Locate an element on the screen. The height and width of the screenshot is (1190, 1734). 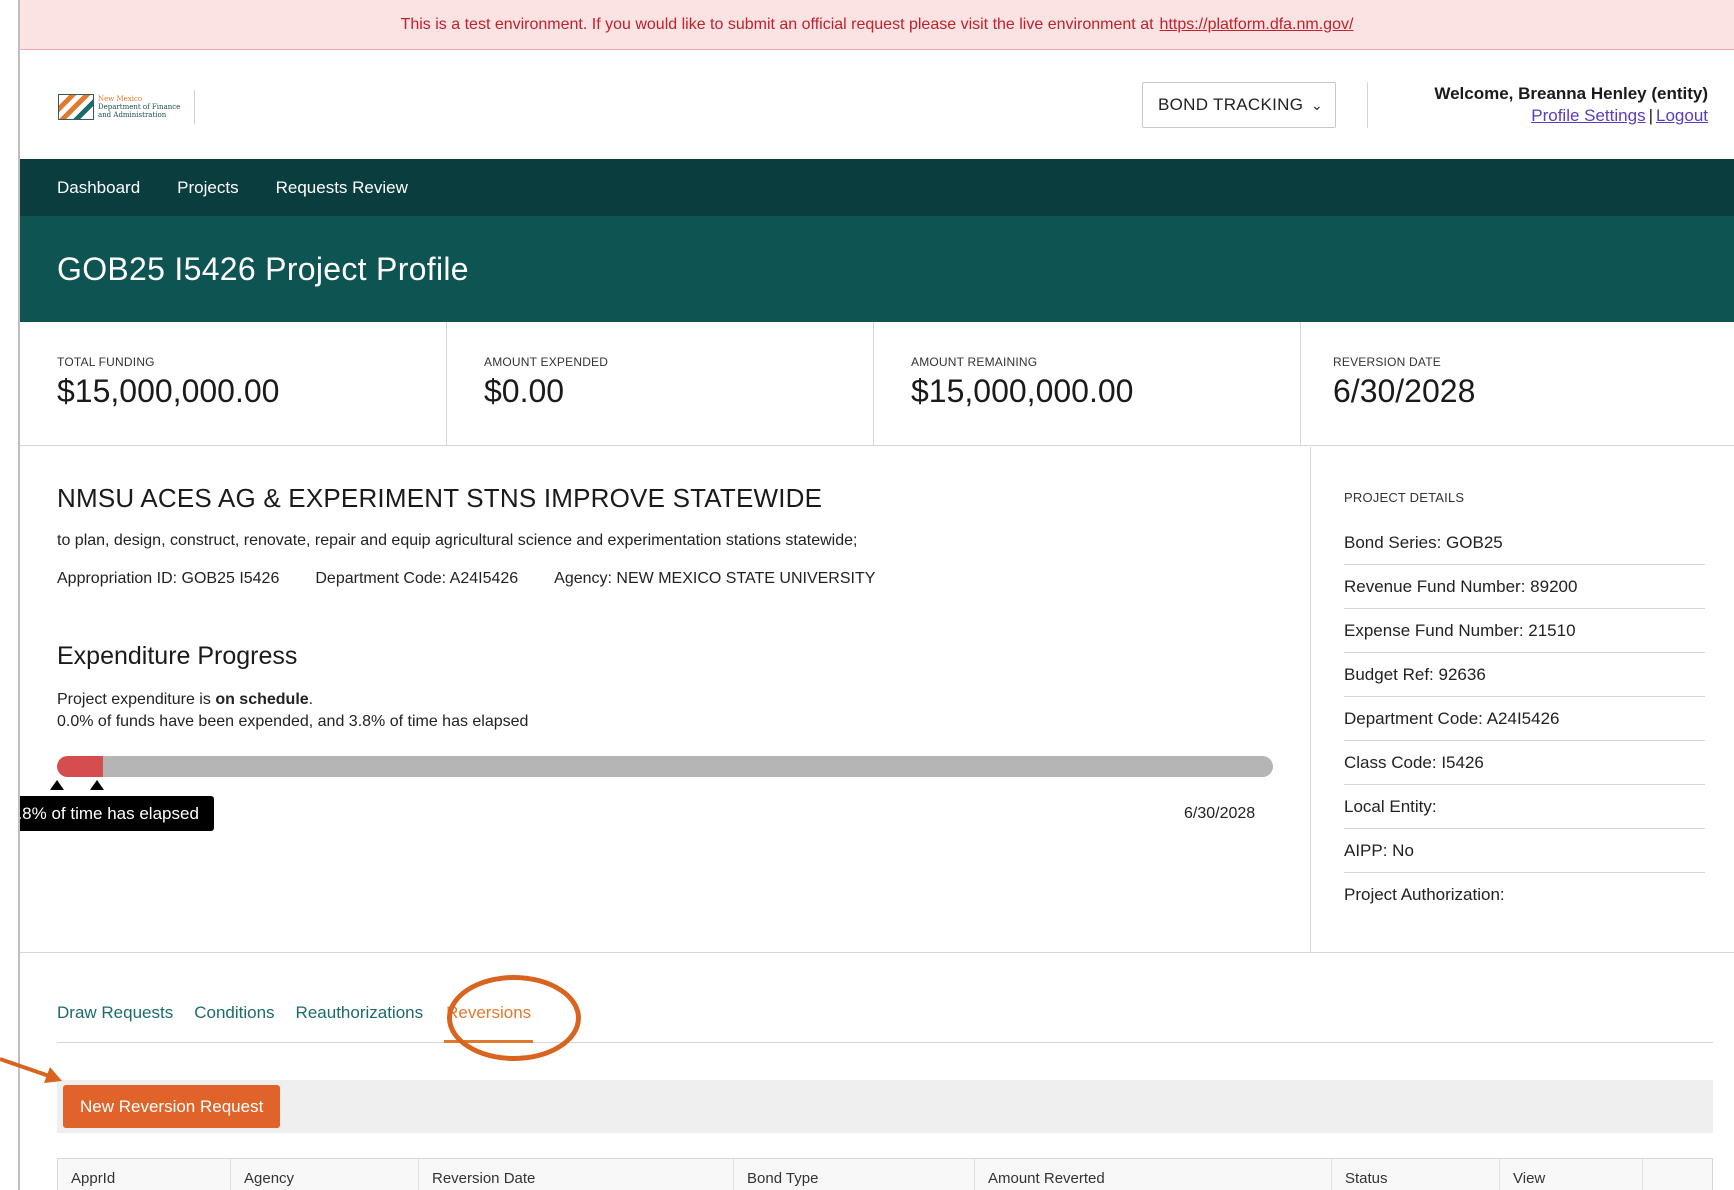
appropriation-id: Appropriation ID: GOB25 I5426 is located at coordinates (168, 578).